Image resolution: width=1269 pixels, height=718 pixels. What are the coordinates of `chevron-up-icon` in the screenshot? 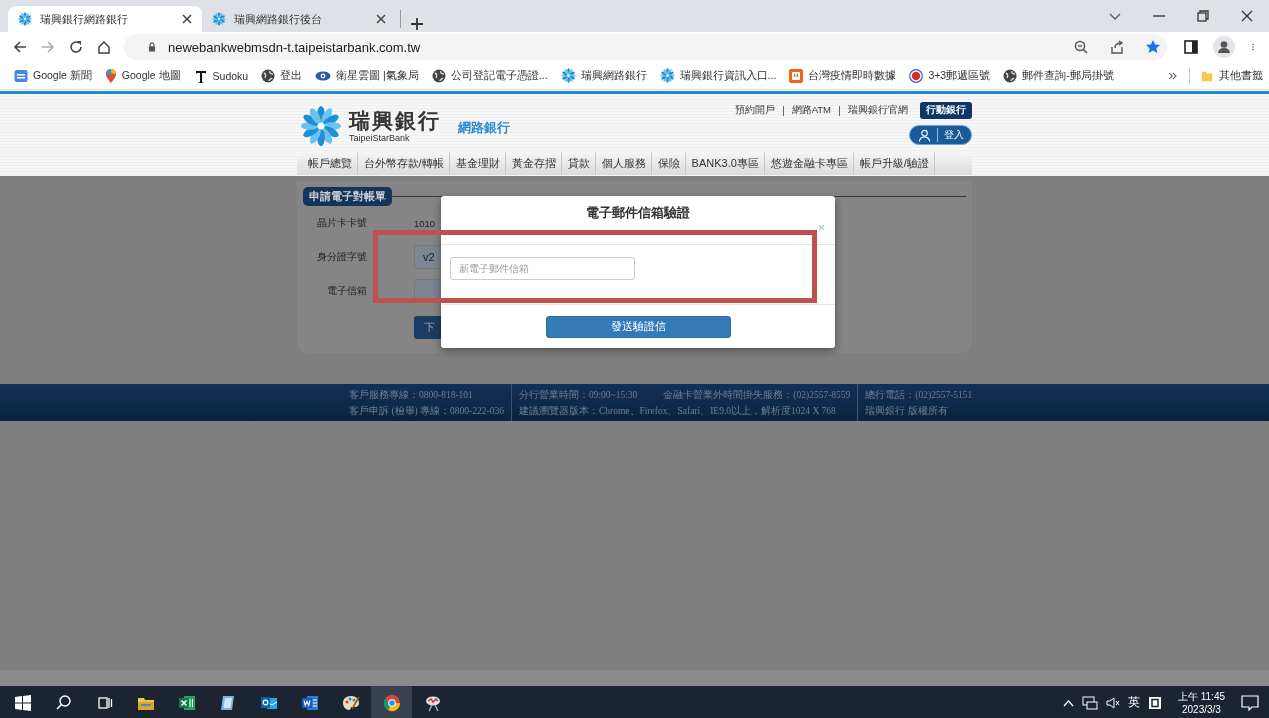 It's located at (1068, 702).